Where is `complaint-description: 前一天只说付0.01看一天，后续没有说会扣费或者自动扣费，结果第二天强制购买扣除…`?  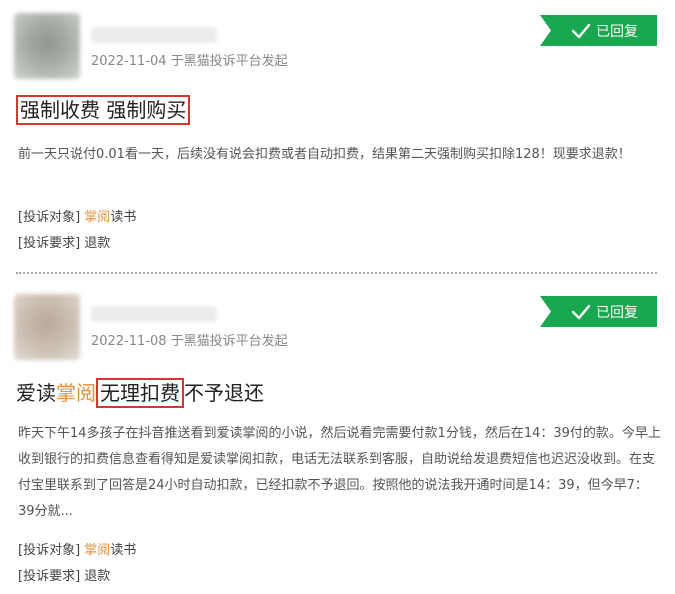 complaint-description: 前一天只说付0.01看一天，后续没有说会扣费或者自动扣费，结果第二天强制购买扣除… is located at coordinates (324, 154).